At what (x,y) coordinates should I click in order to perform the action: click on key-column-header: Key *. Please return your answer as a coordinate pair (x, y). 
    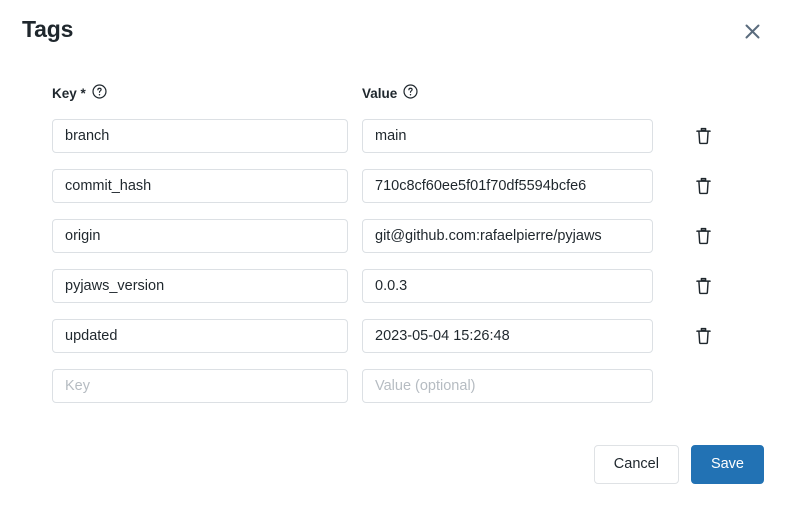
    Looking at the image, I should click on (79, 93).